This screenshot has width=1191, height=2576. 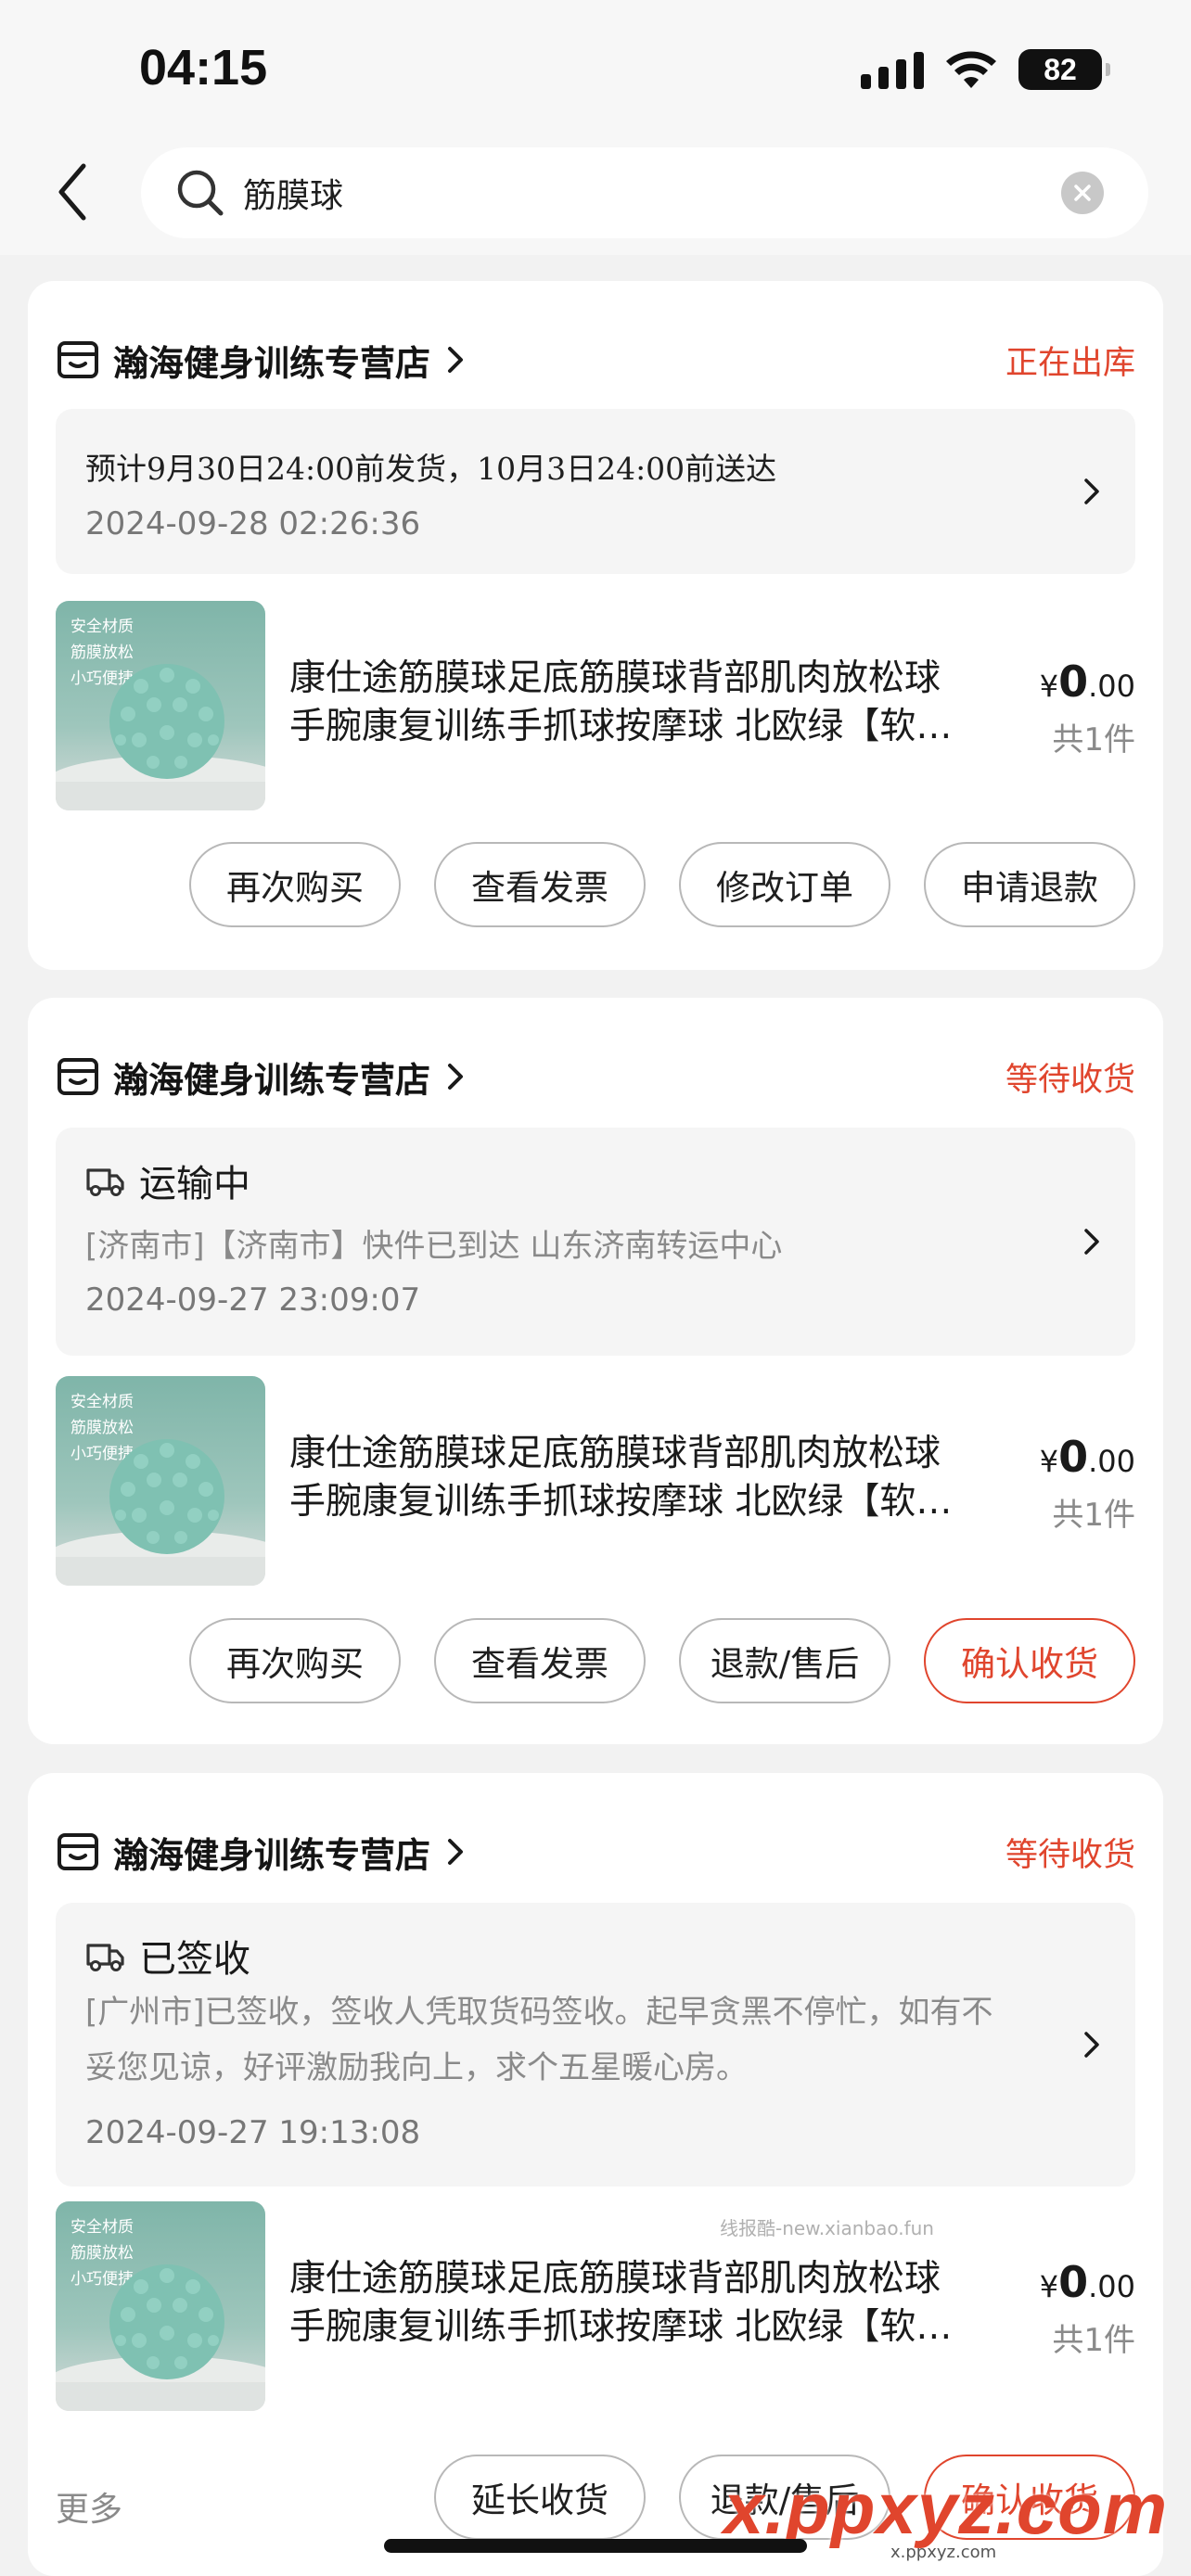 What do you see at coordinates (595, 69) in the screenshot?
I see `status-bar: 04:15 82` at bounding box center [595, 69].